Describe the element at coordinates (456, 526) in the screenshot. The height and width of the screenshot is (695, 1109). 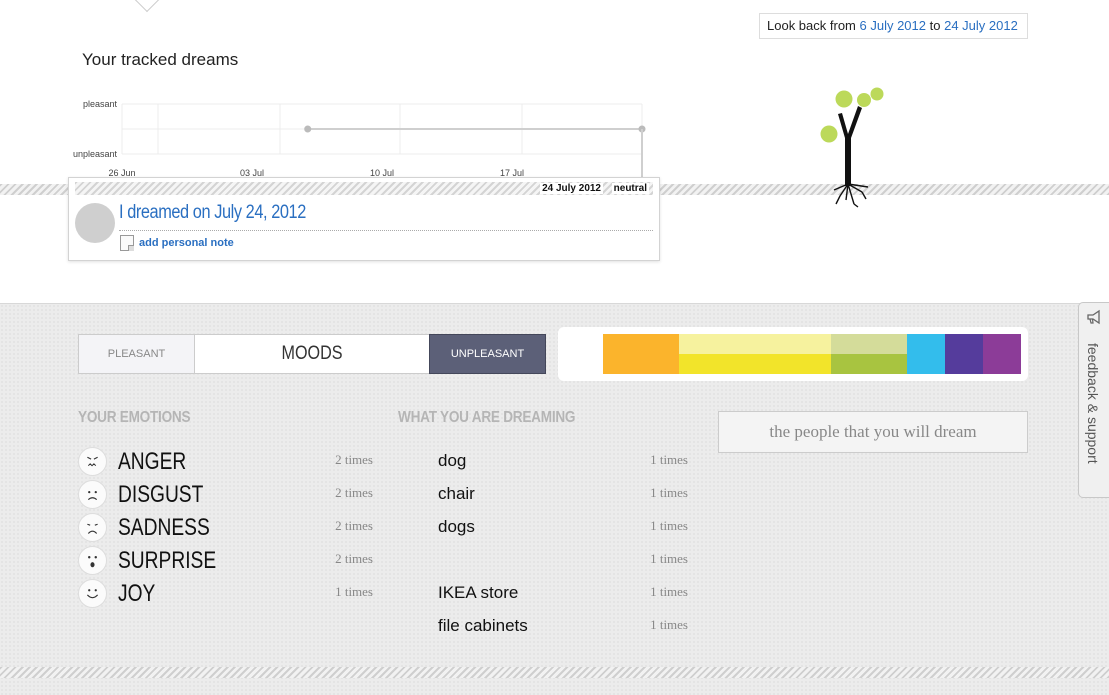
I see `dream-topic-name: dogs` at that location.